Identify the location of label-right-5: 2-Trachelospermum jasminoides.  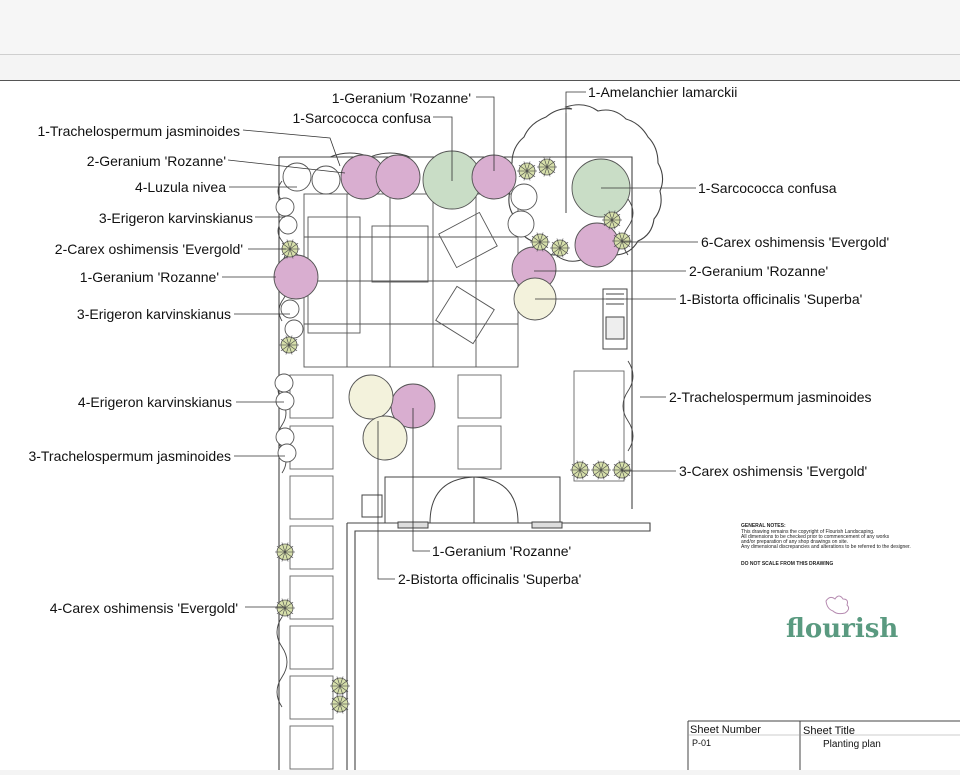
(770, 397).